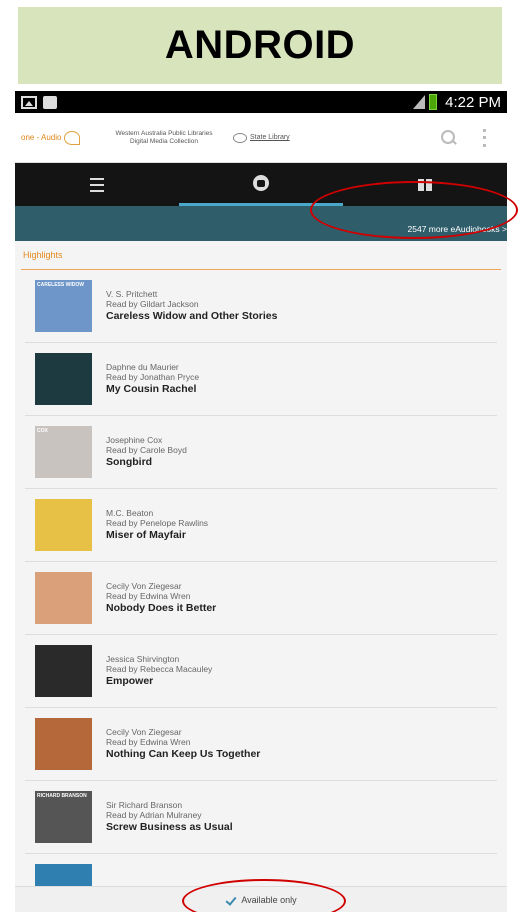  I want to click on book-reader: Read by Gildart Jackson, so click(152, 304).